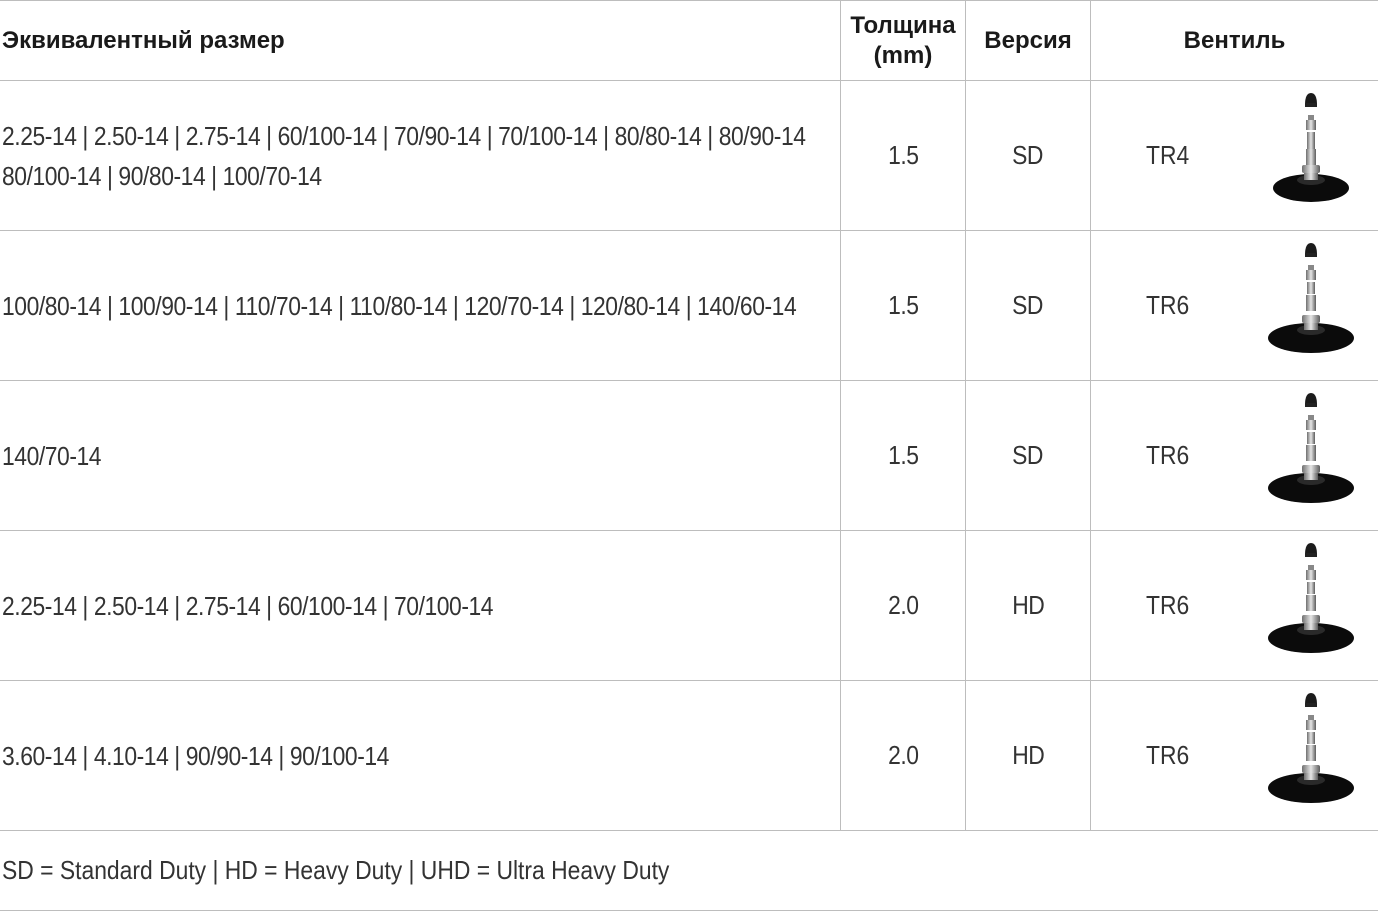 Image resolution: width=1378 pixels, height=911 pixels. What do you see at coordinates (903, 55) in the screenshot?
I see `header-thickness-line2: (mm)` at bounding box center [903, 55].